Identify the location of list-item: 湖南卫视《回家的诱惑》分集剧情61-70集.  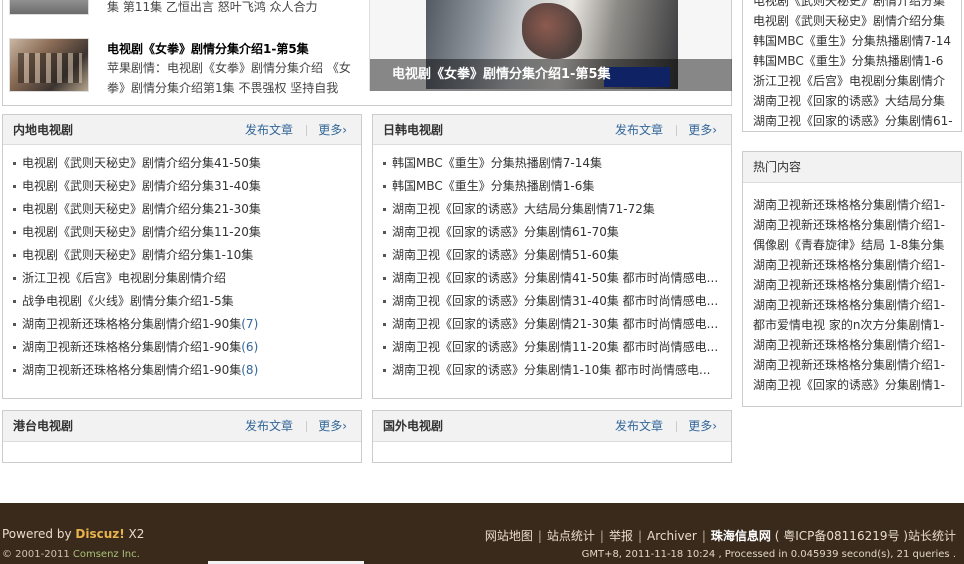
(553, 232).